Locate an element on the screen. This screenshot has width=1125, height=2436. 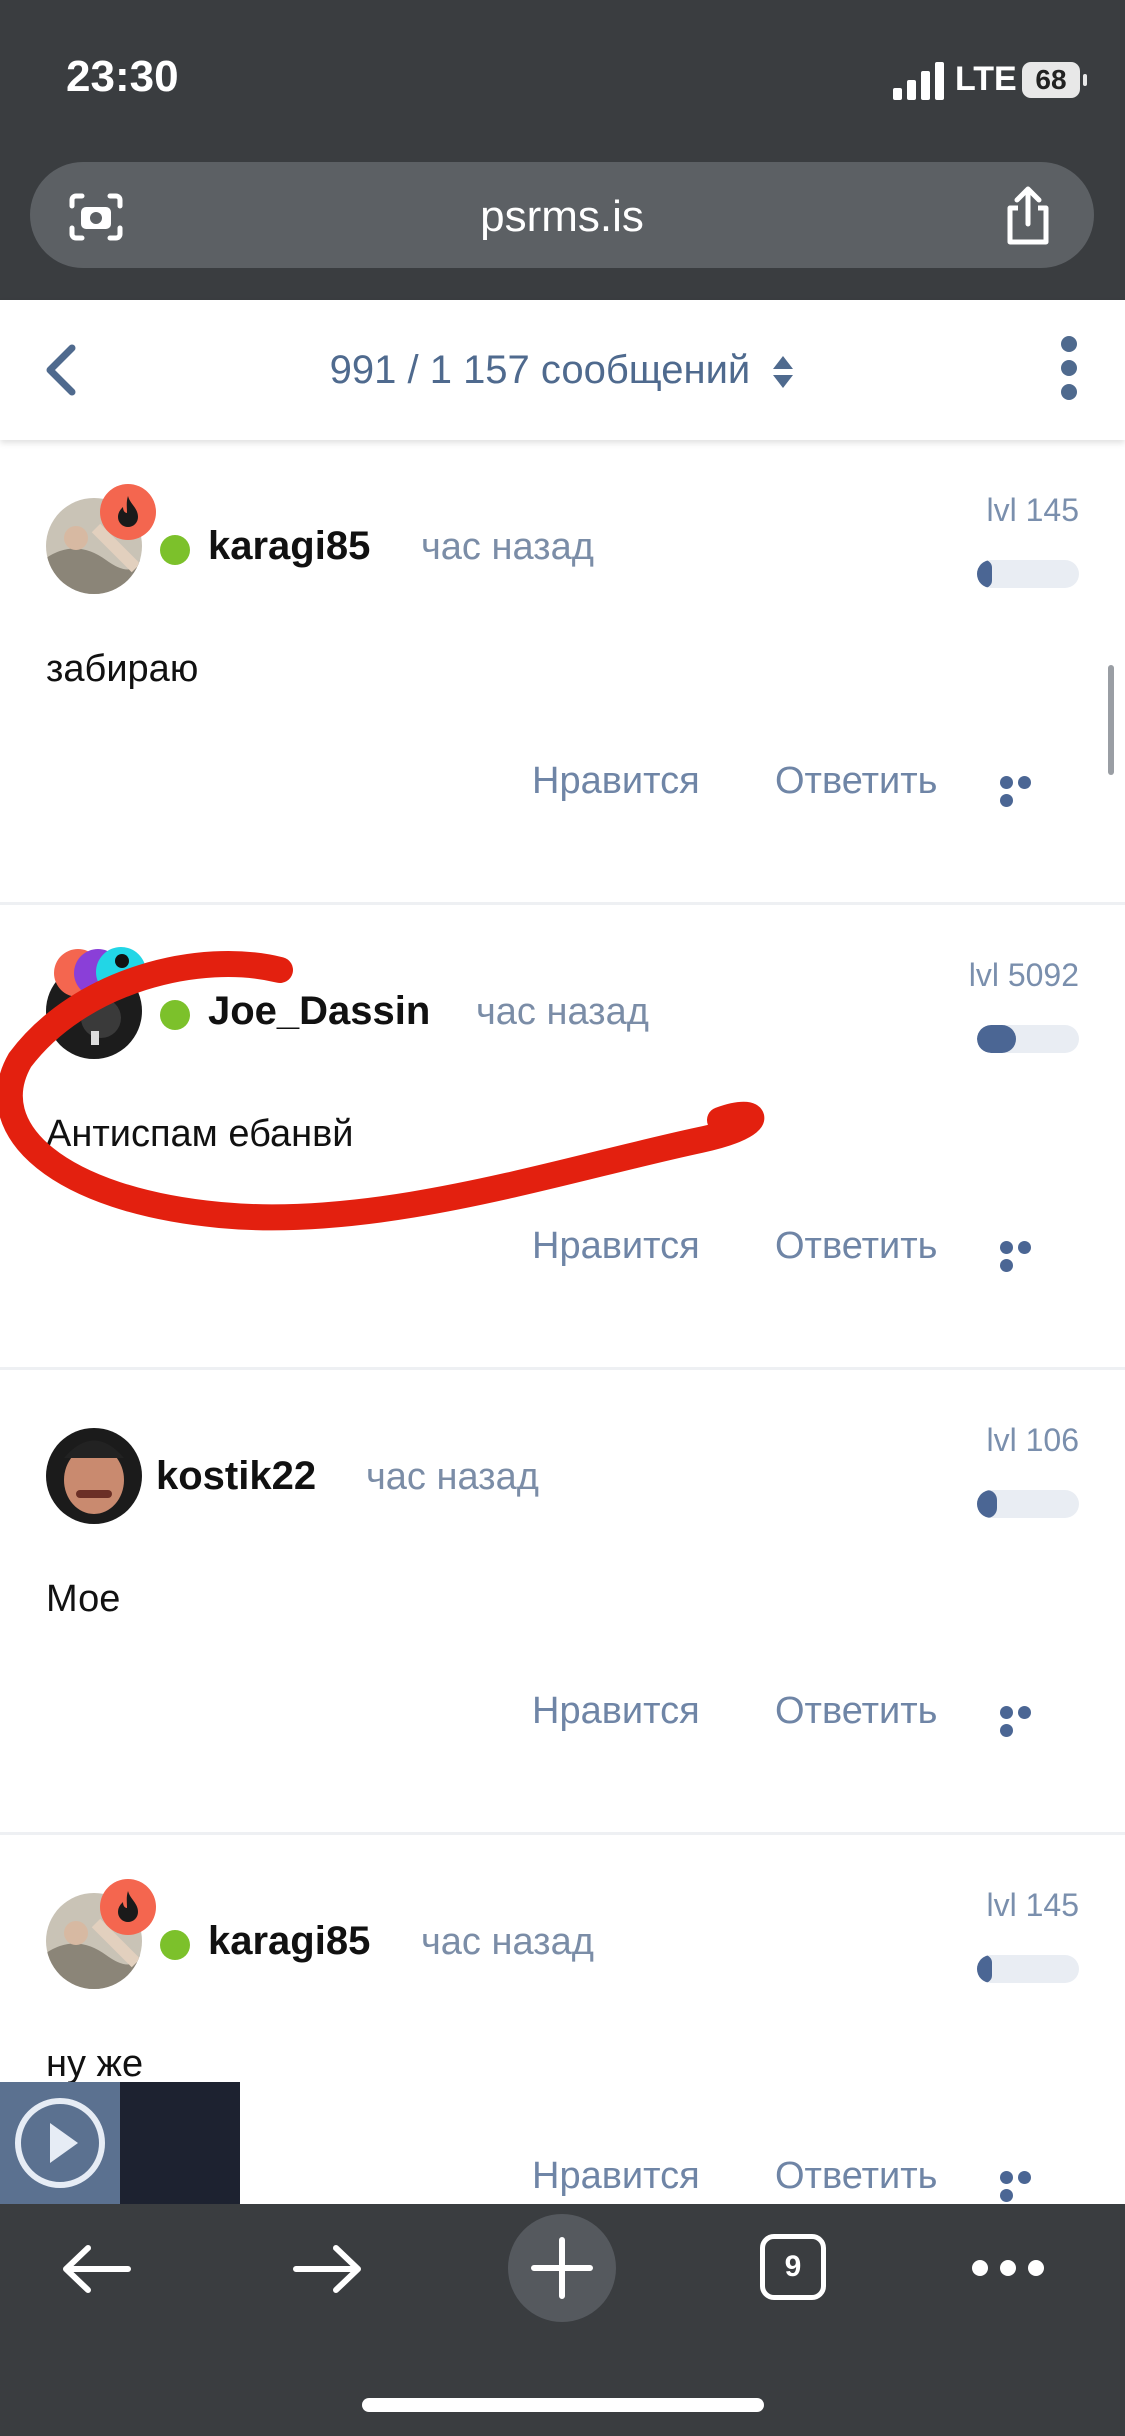
signal-icon is located at coordinates (918, 81).